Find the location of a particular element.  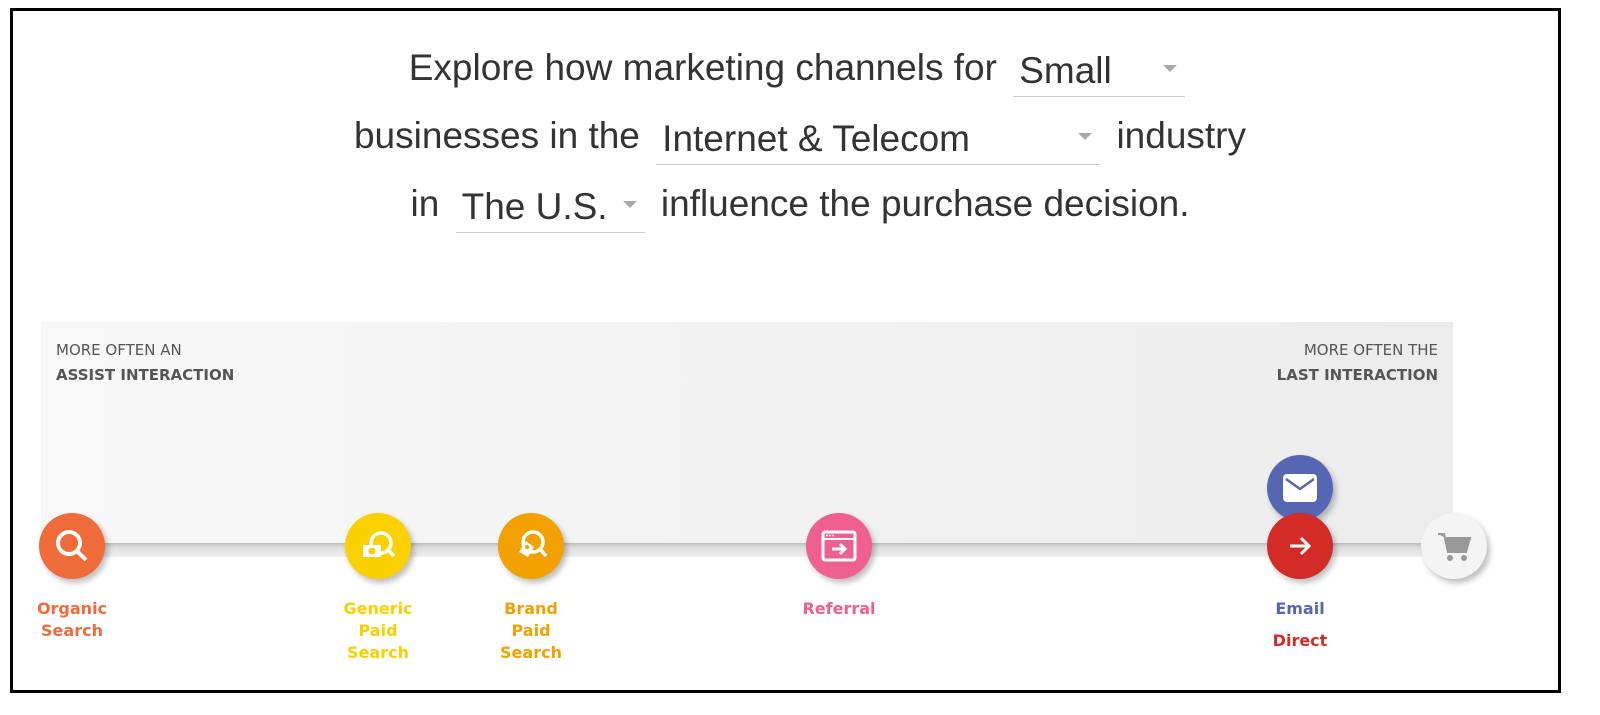

business-size-select: Small is located at coordinates (1099, 68).